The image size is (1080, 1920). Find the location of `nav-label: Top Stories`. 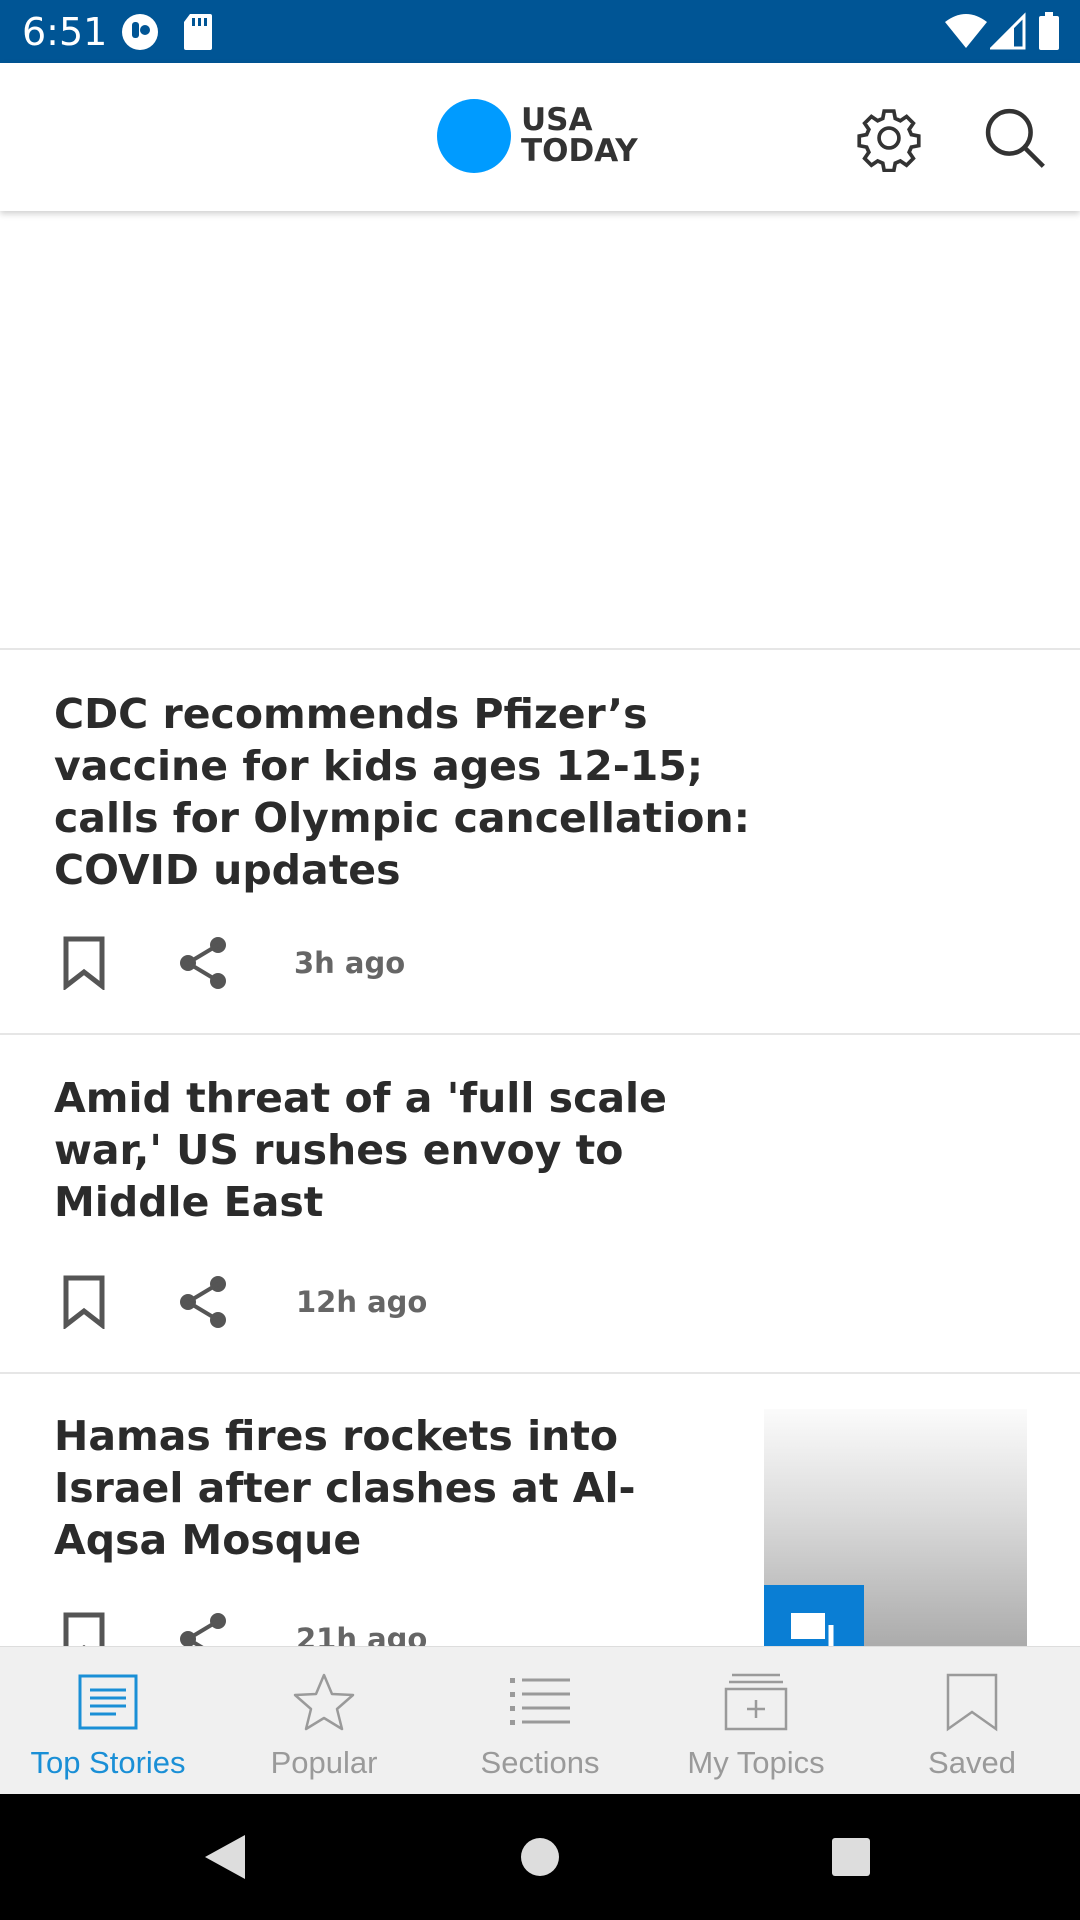

nav-label: Top Stories is located at coordinates (108, 1762).